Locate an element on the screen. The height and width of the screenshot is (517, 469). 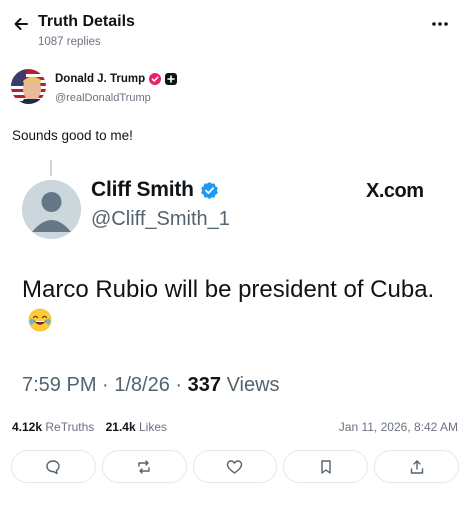
comment-icon is located at coordinates (53, 466).